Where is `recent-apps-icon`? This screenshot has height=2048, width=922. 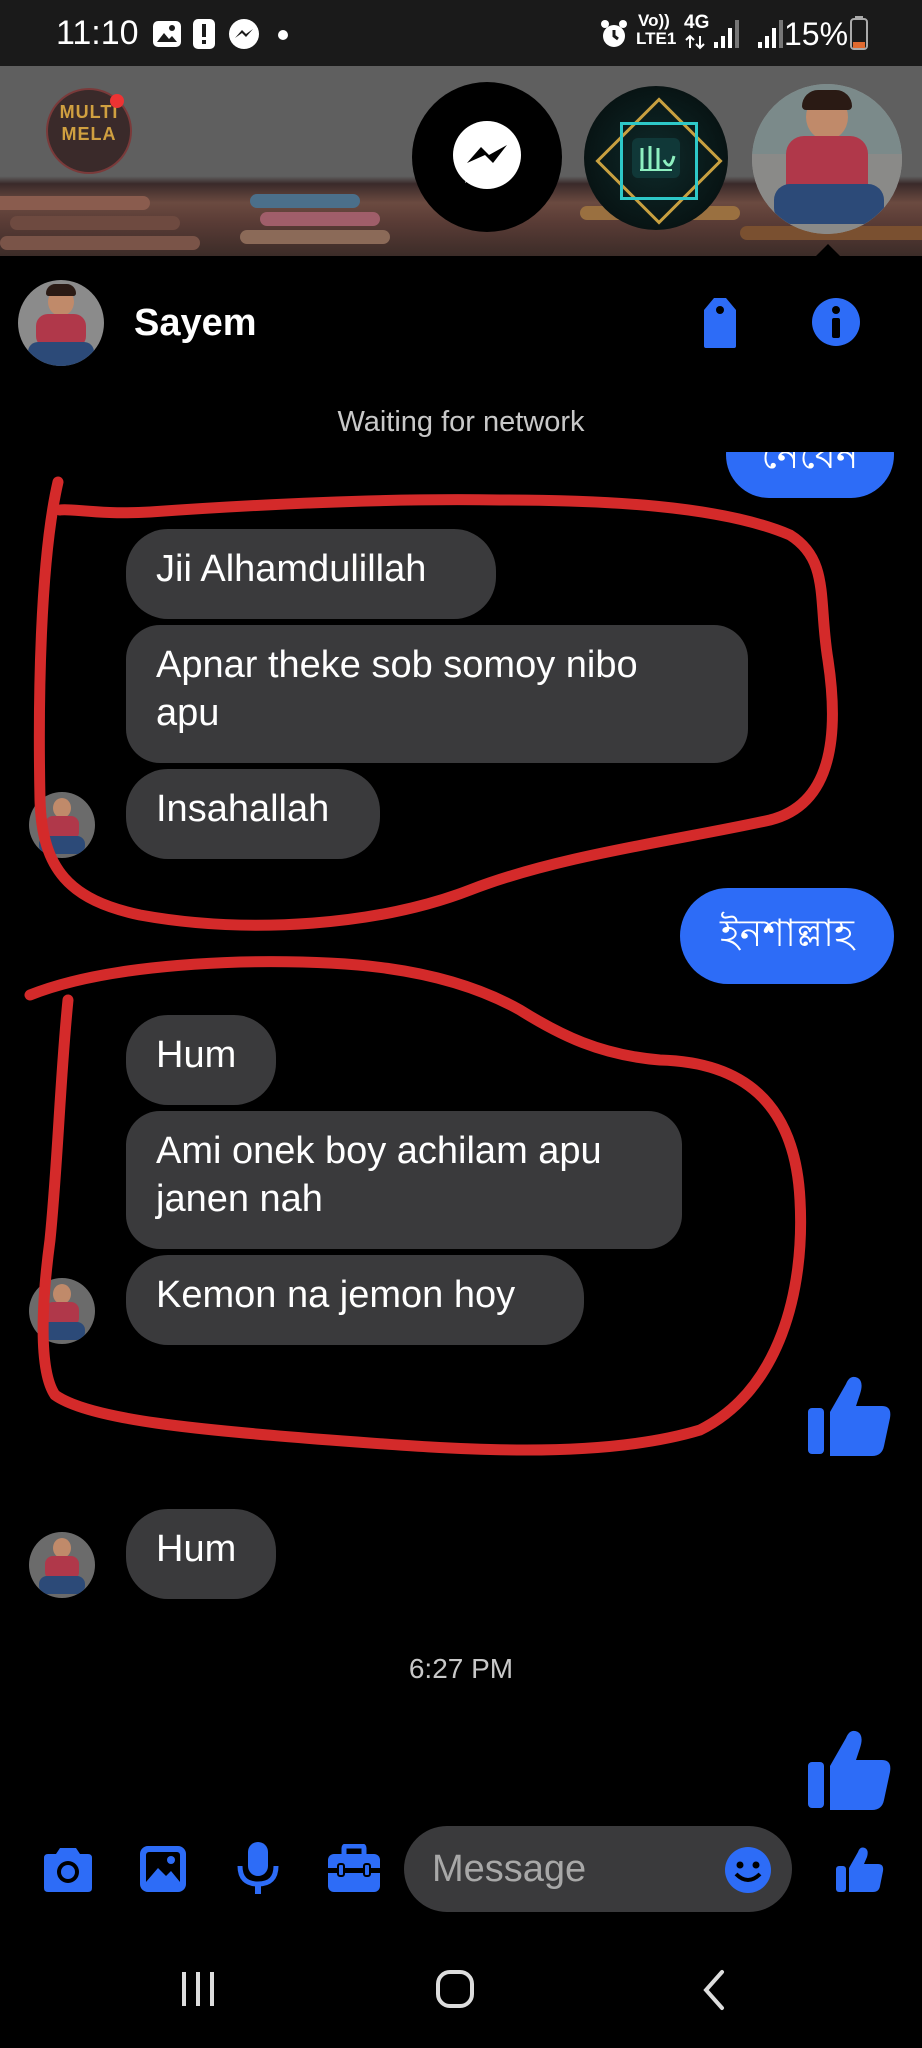 recent-apps-icon is located at coordinates (200, 1990).